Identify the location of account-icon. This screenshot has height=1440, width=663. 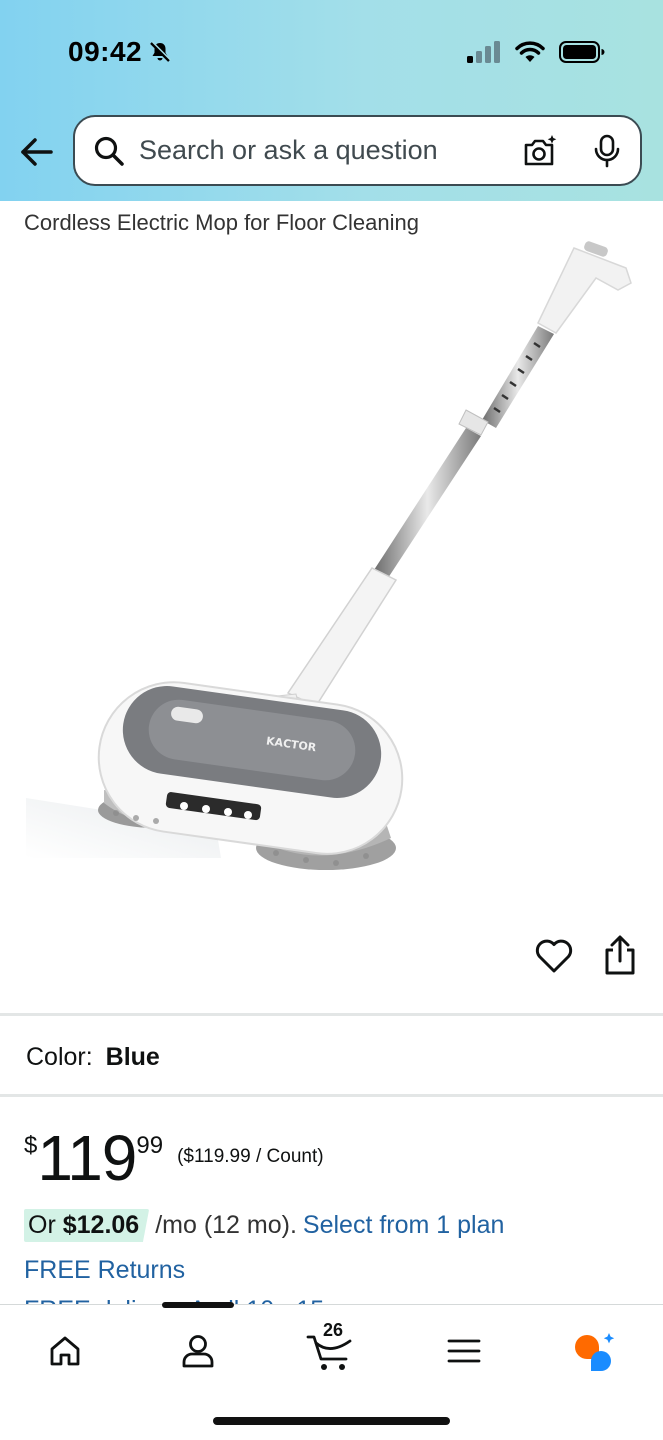
(198, 1351).